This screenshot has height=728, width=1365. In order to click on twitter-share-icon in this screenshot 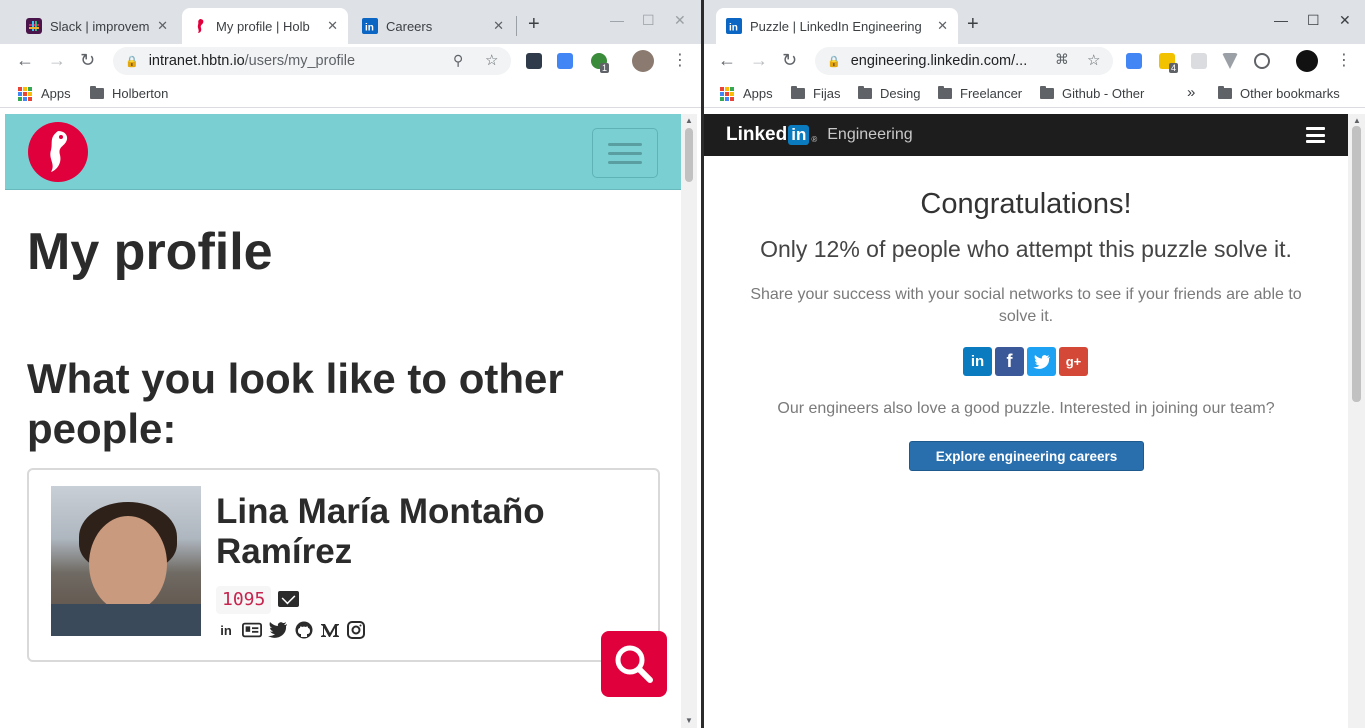, I will do `click(1041, 361)`.